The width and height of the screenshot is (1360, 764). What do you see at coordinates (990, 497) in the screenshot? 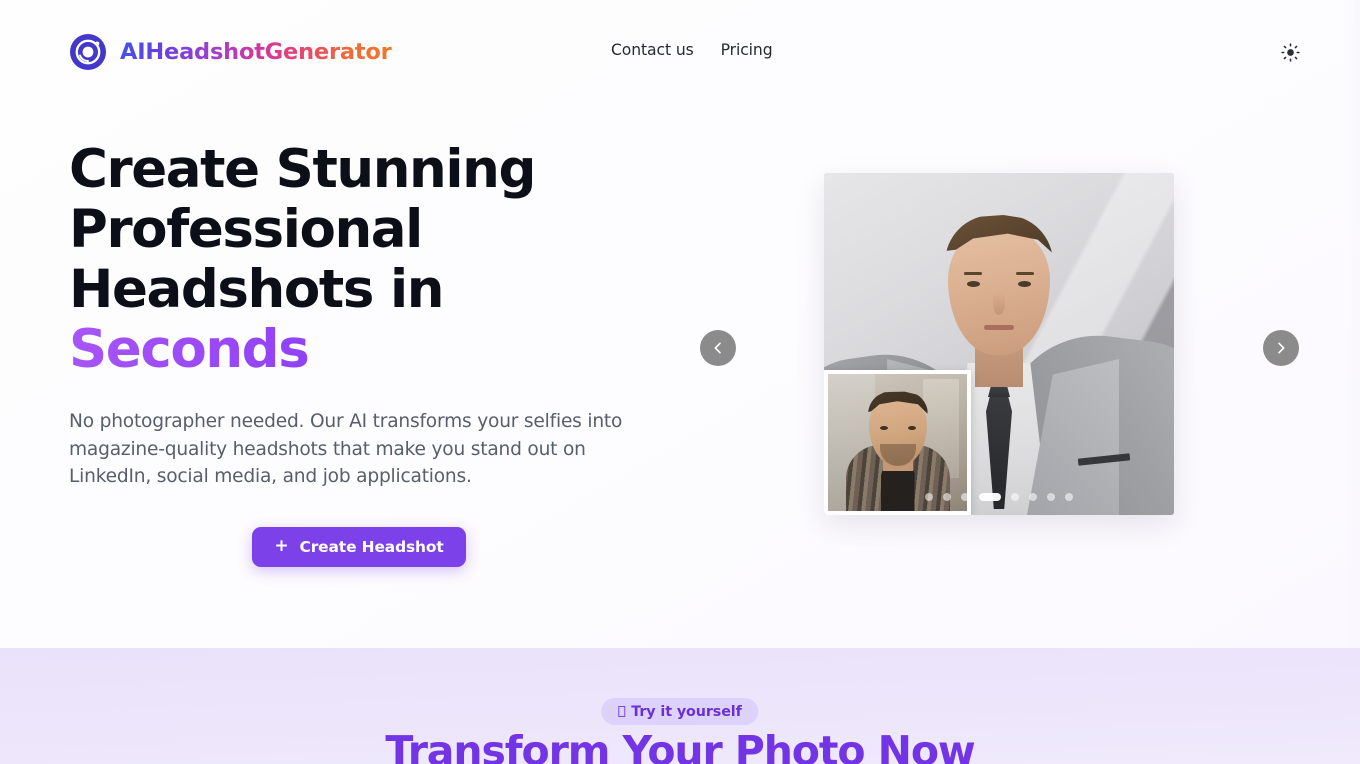
I see `carousel-dot-active` at bounding box center [990, 497].